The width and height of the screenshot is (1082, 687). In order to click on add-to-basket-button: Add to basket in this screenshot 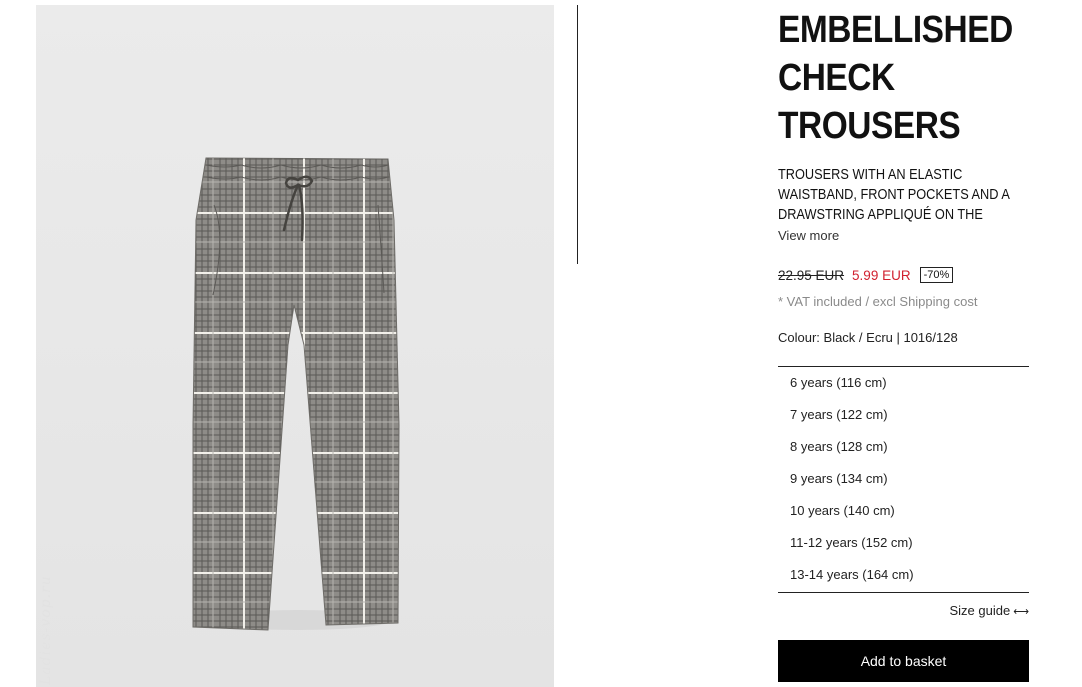, I will do `click(903, 661)`.